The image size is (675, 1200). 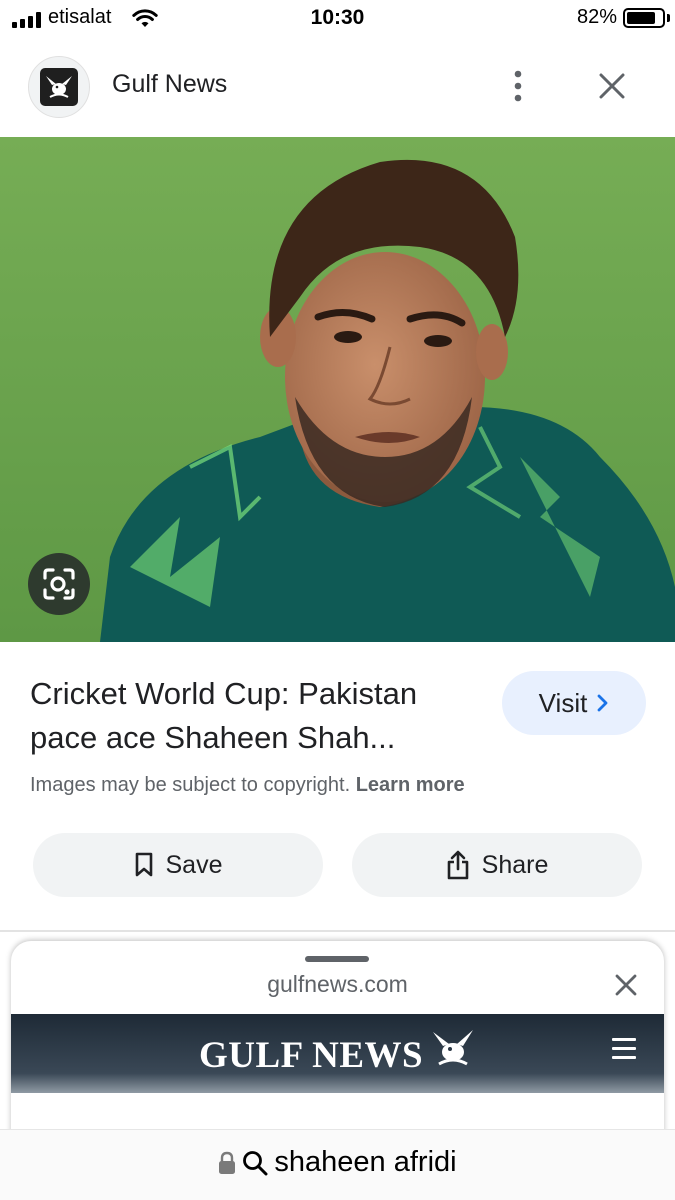 I want to click on close-button, so click(x=612, y=86).